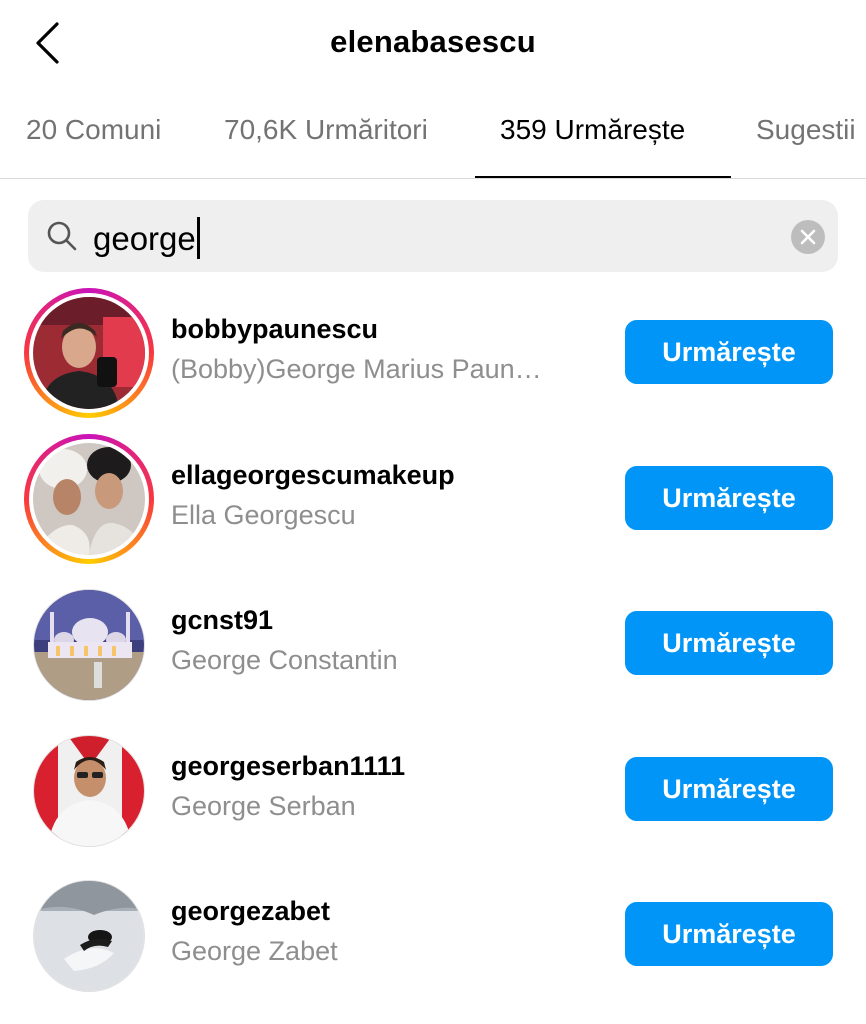 Image resolution: width=866 pixels, height=1024 pixels. I want to click on search-input: george, so click(146, 238).